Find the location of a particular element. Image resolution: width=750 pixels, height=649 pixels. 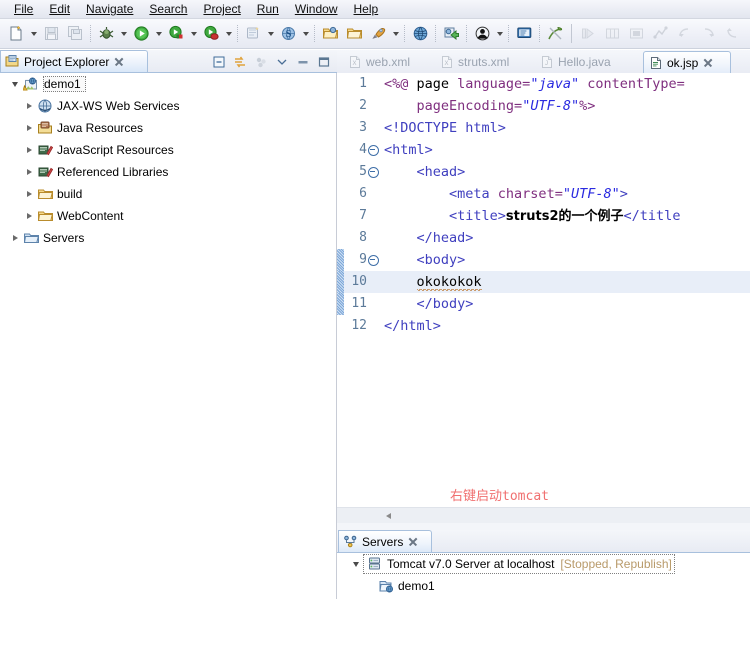

restore-icon is located at coordinates (302, 61).